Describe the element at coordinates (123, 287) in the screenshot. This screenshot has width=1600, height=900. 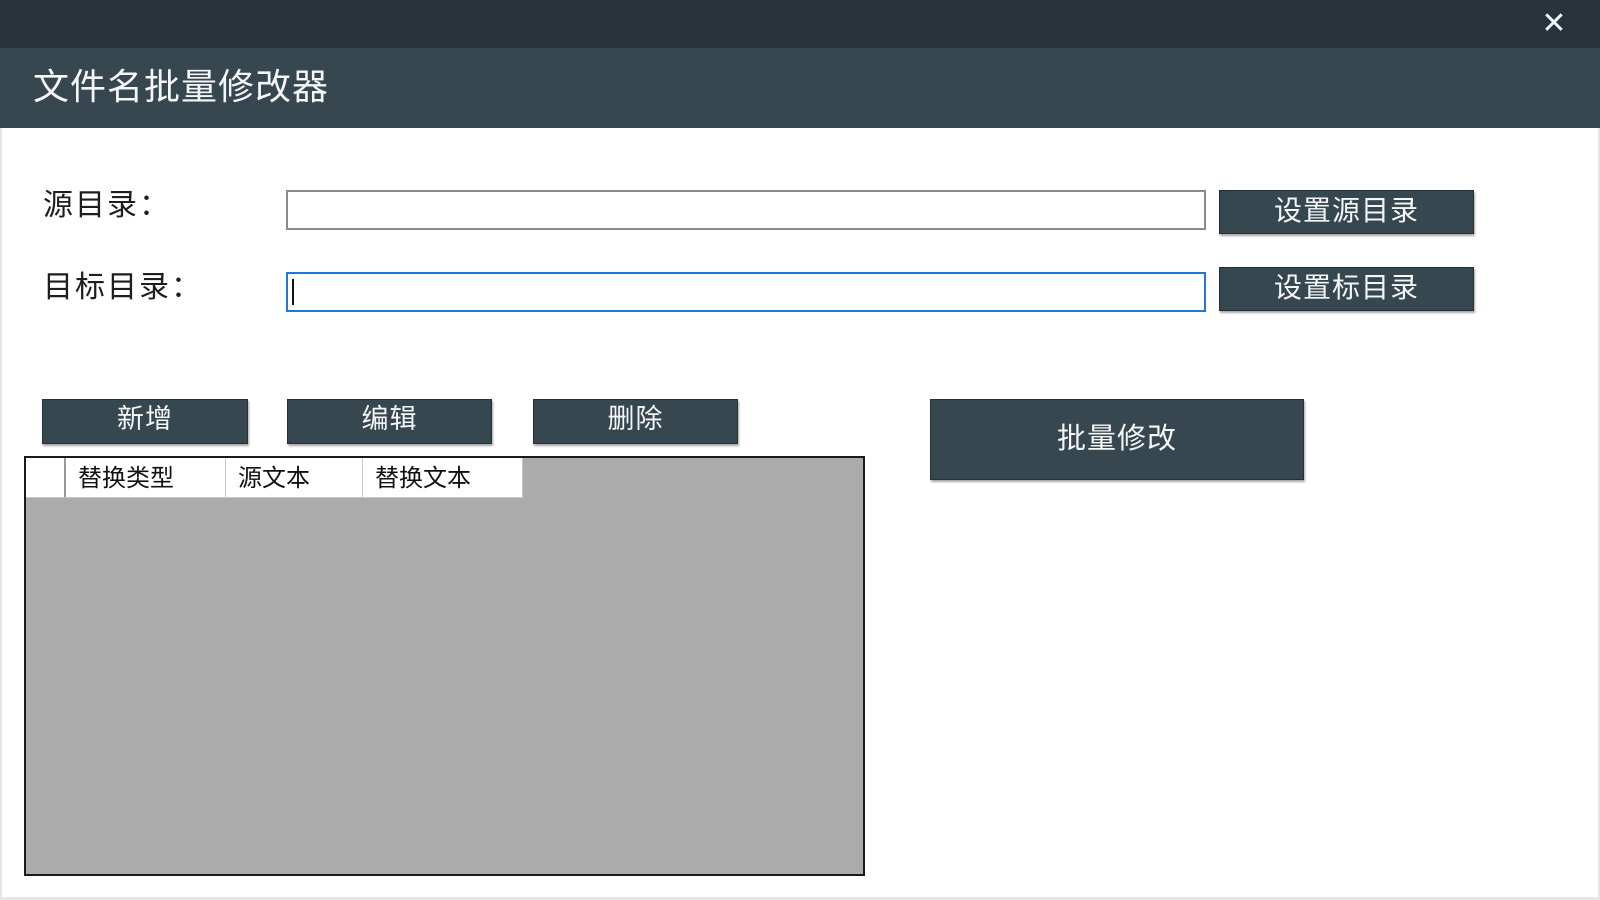
I see `target-dir-label: 目标目录：` at that location.